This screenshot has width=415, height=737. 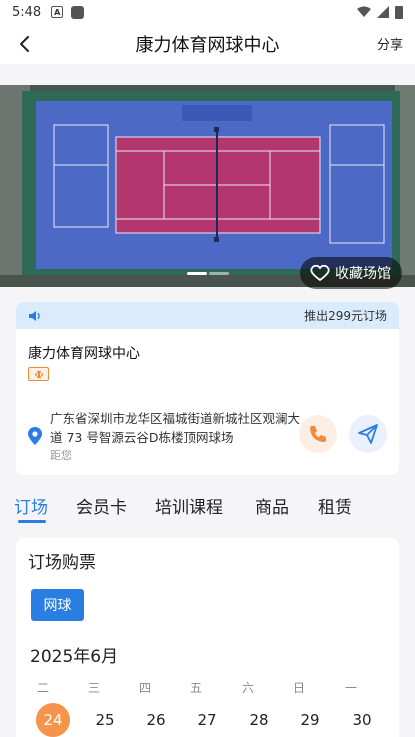 I want to click on notification-a-icon: A, so click(x=57, y=12).